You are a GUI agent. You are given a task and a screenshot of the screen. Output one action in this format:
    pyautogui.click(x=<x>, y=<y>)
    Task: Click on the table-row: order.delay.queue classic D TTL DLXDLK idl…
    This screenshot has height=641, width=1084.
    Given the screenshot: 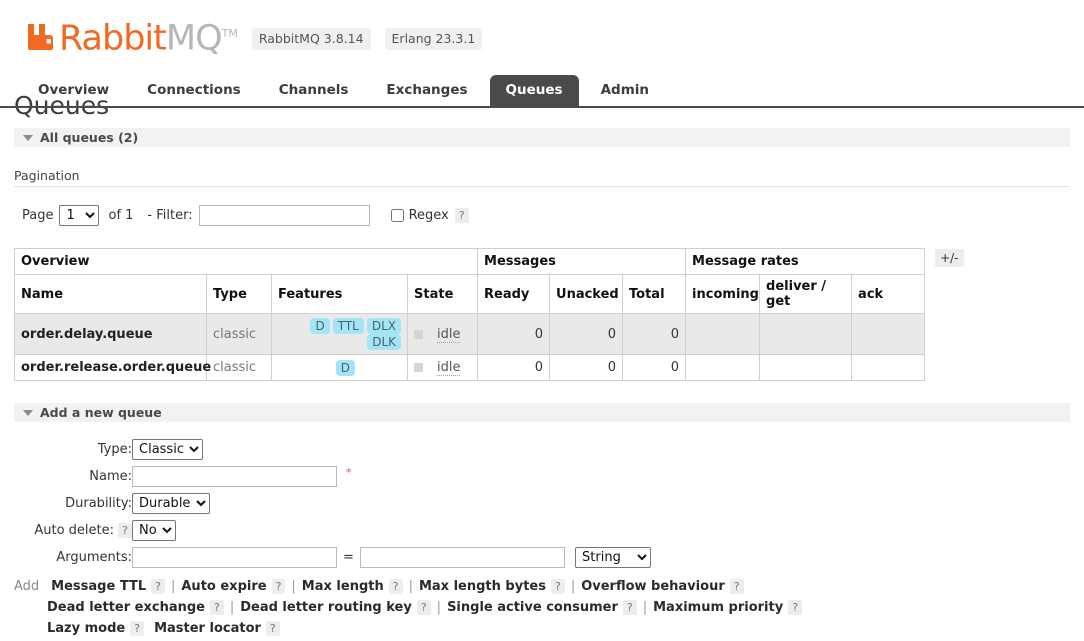 What is the action you would take?
    pyautogui.click(x=470, y=334)
    